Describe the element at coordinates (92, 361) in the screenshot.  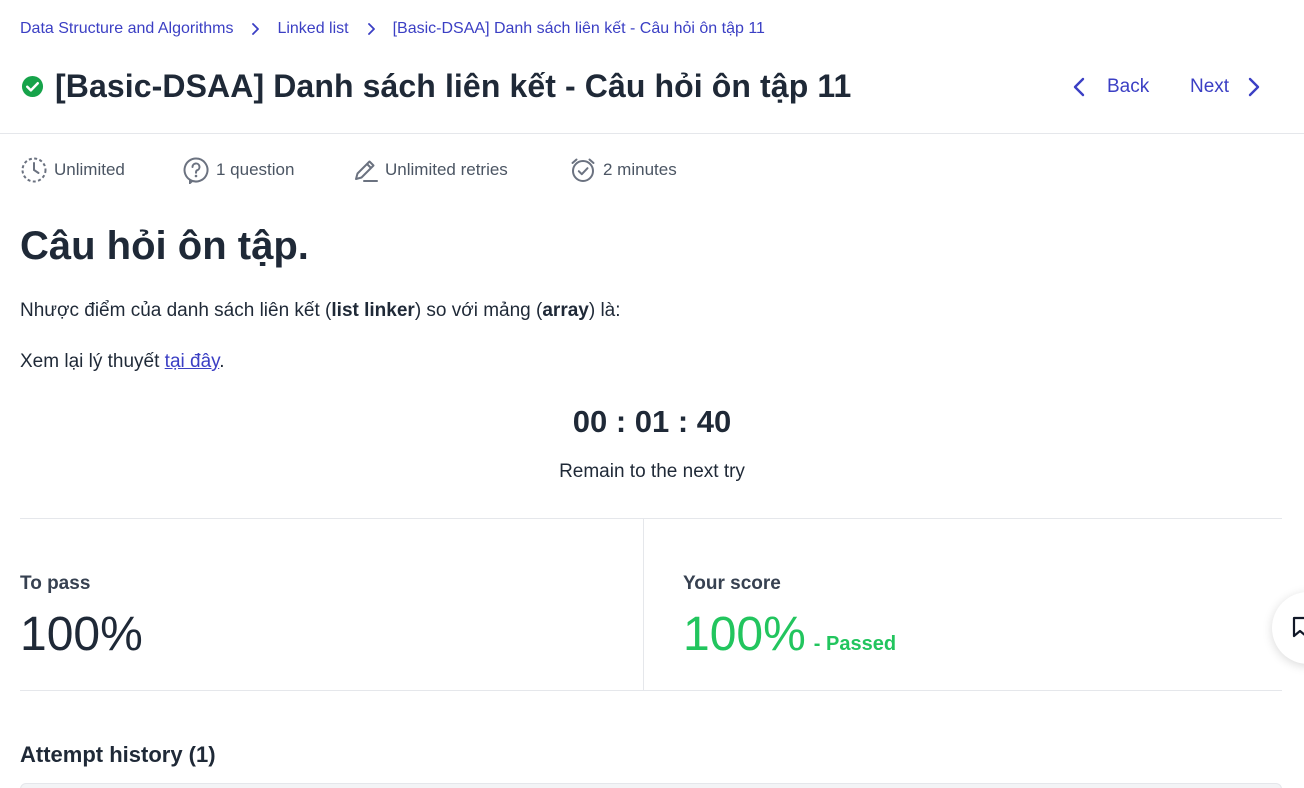
I see `review-prefix: Xem lại lý thuyết` at that location.